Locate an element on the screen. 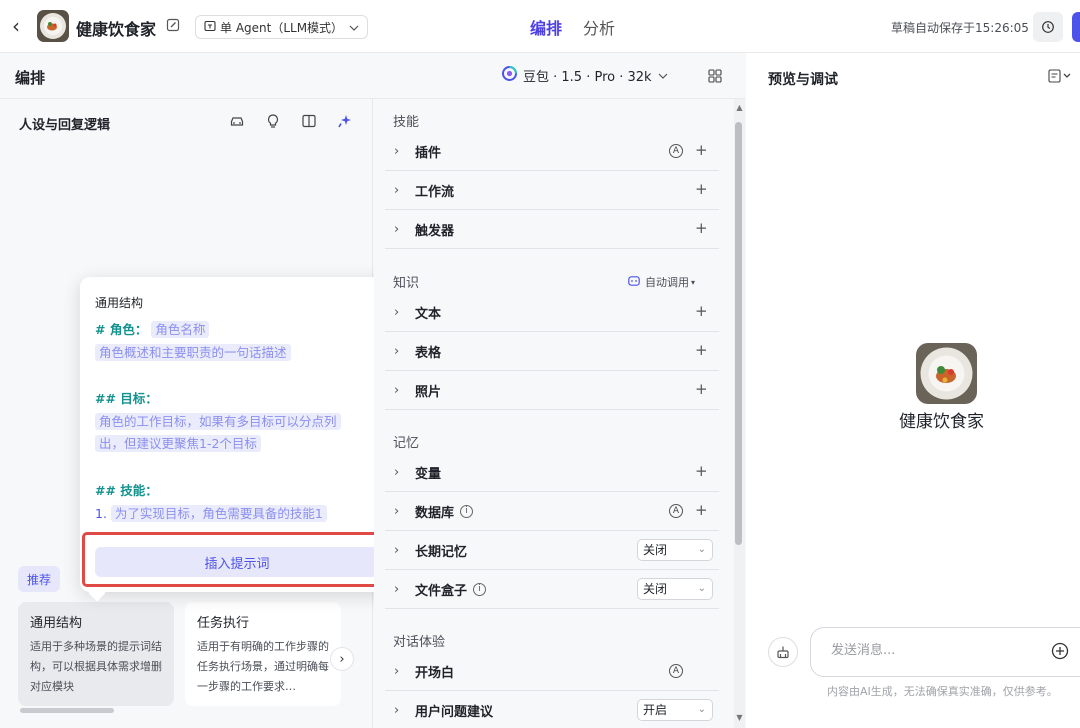 The height and width of the screenshot is (728, 1080). row-database: › 数据库 i A + is located at coordinates (552, 511).